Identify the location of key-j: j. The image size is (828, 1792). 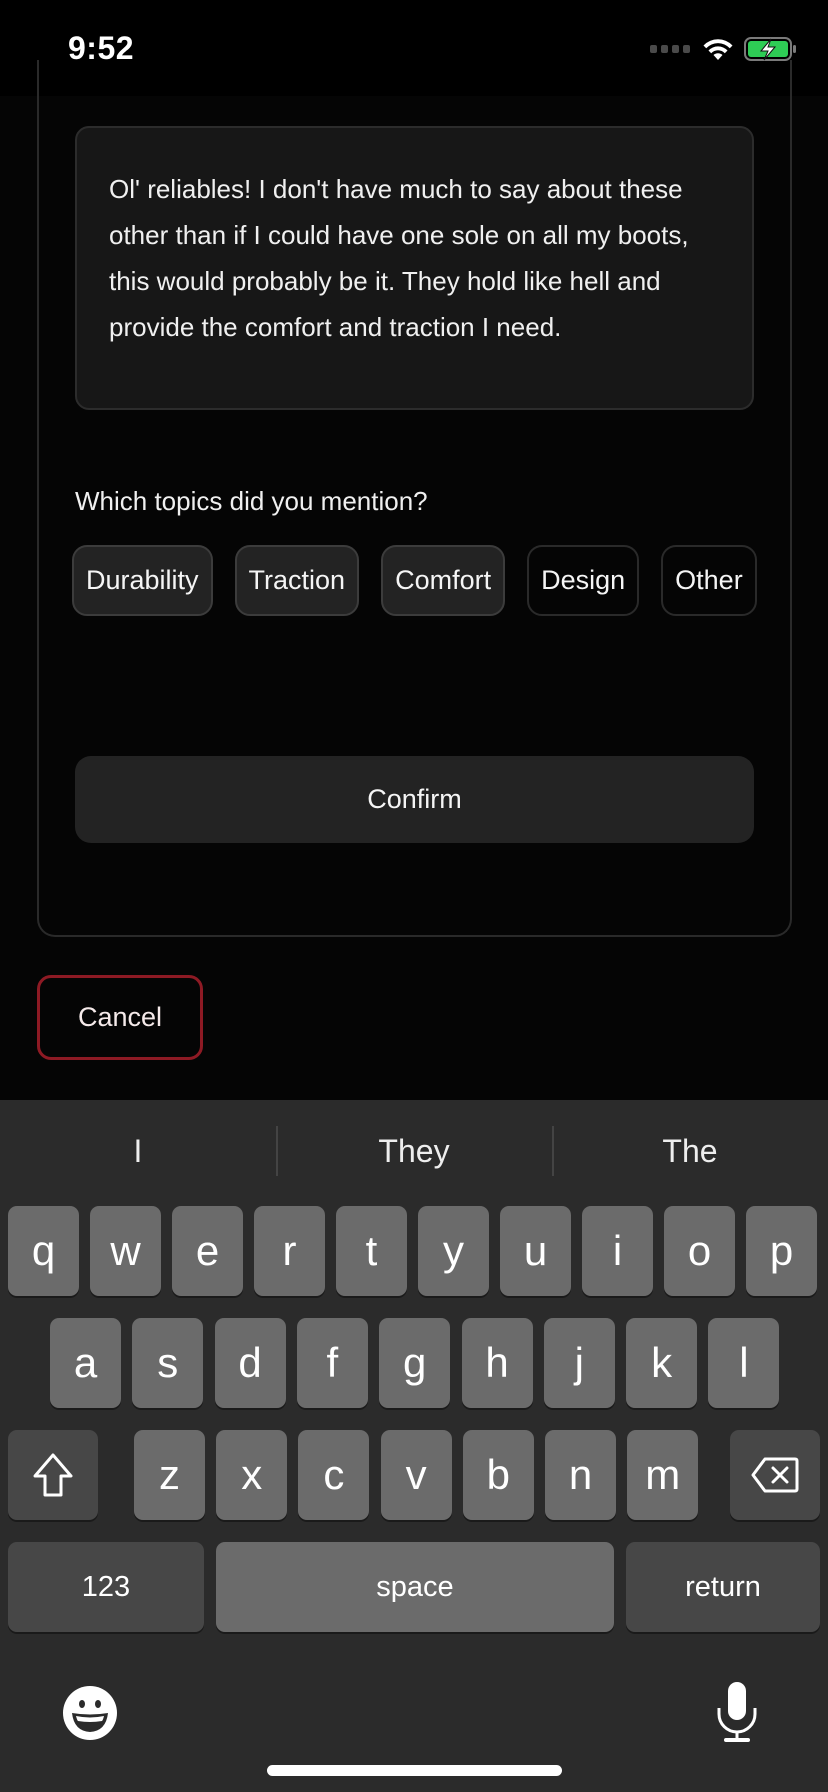
(579, 1363).